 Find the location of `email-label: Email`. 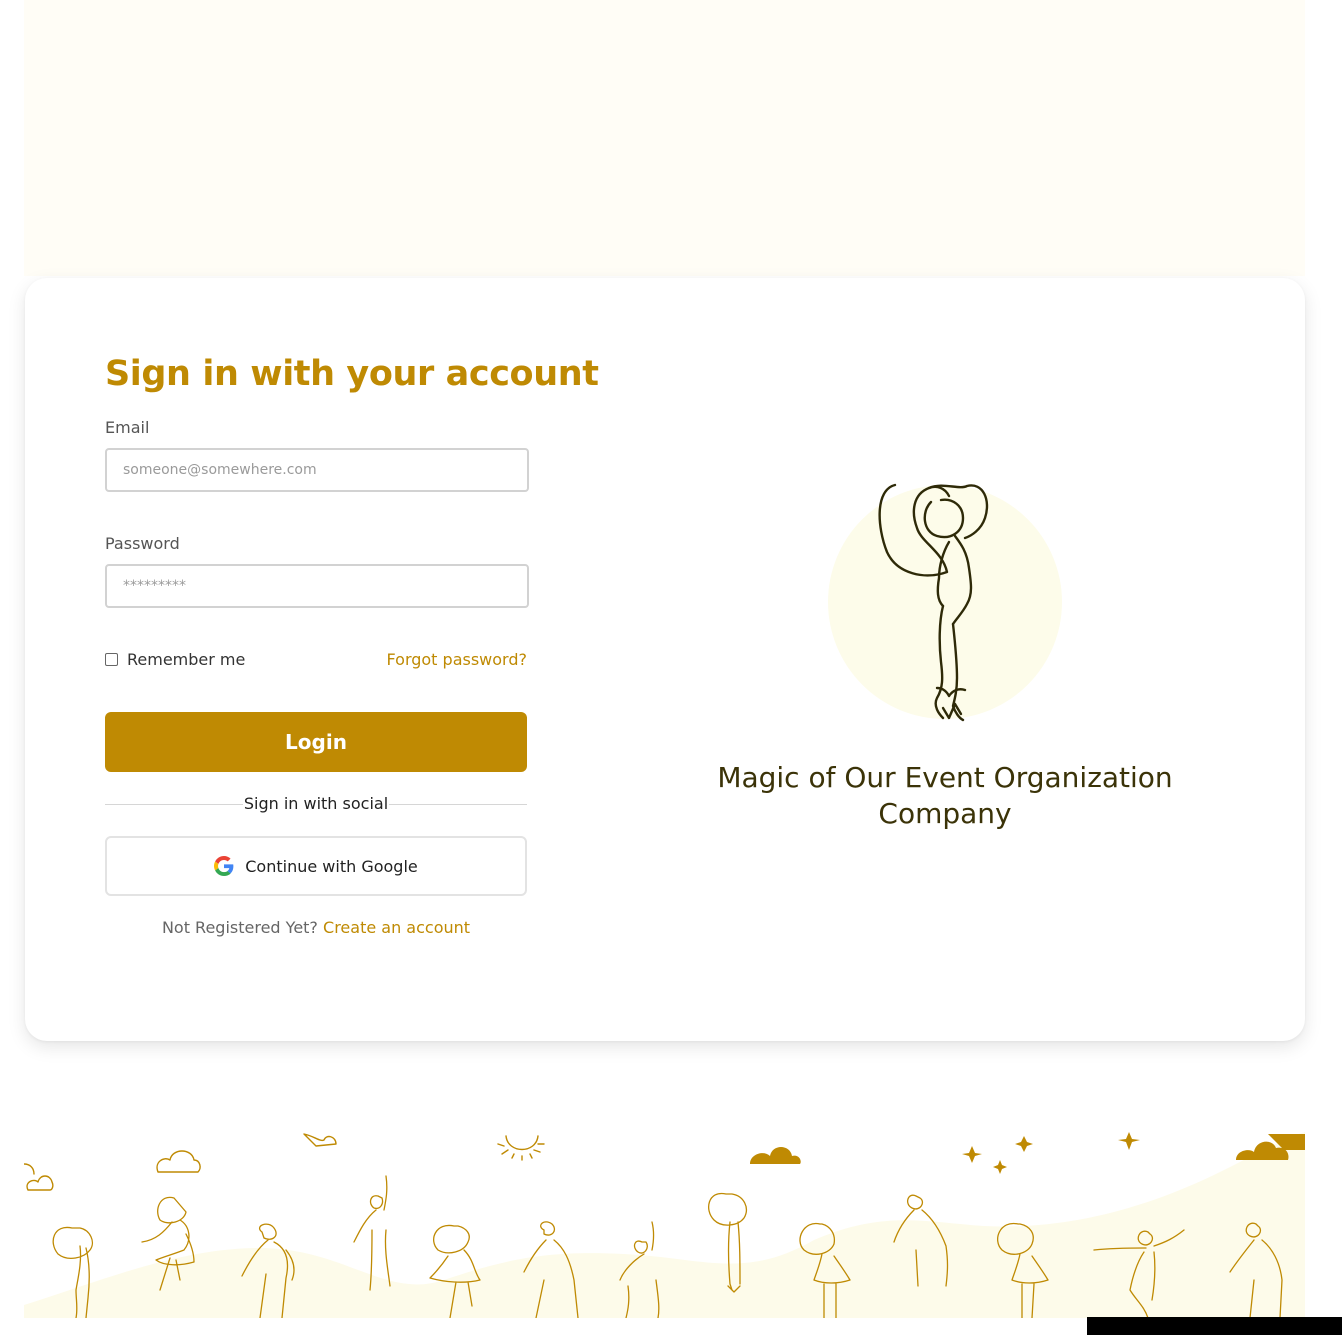

email-label: Email is located at coordinates (127, 427).